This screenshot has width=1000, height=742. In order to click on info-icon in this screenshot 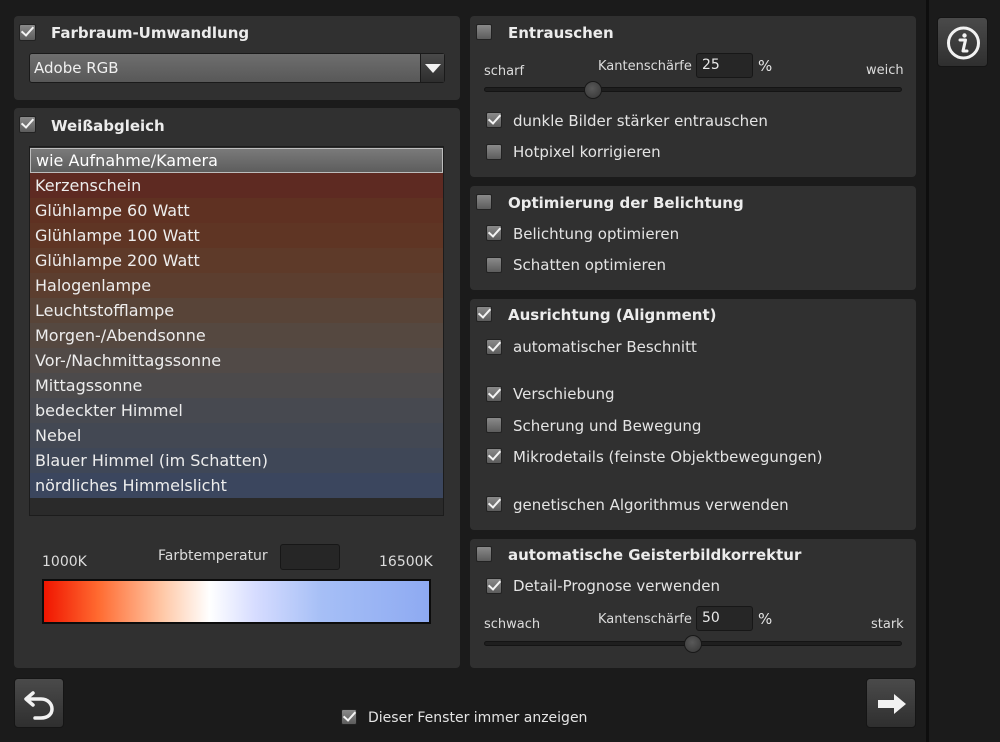, I will do `click(963, 43)`.